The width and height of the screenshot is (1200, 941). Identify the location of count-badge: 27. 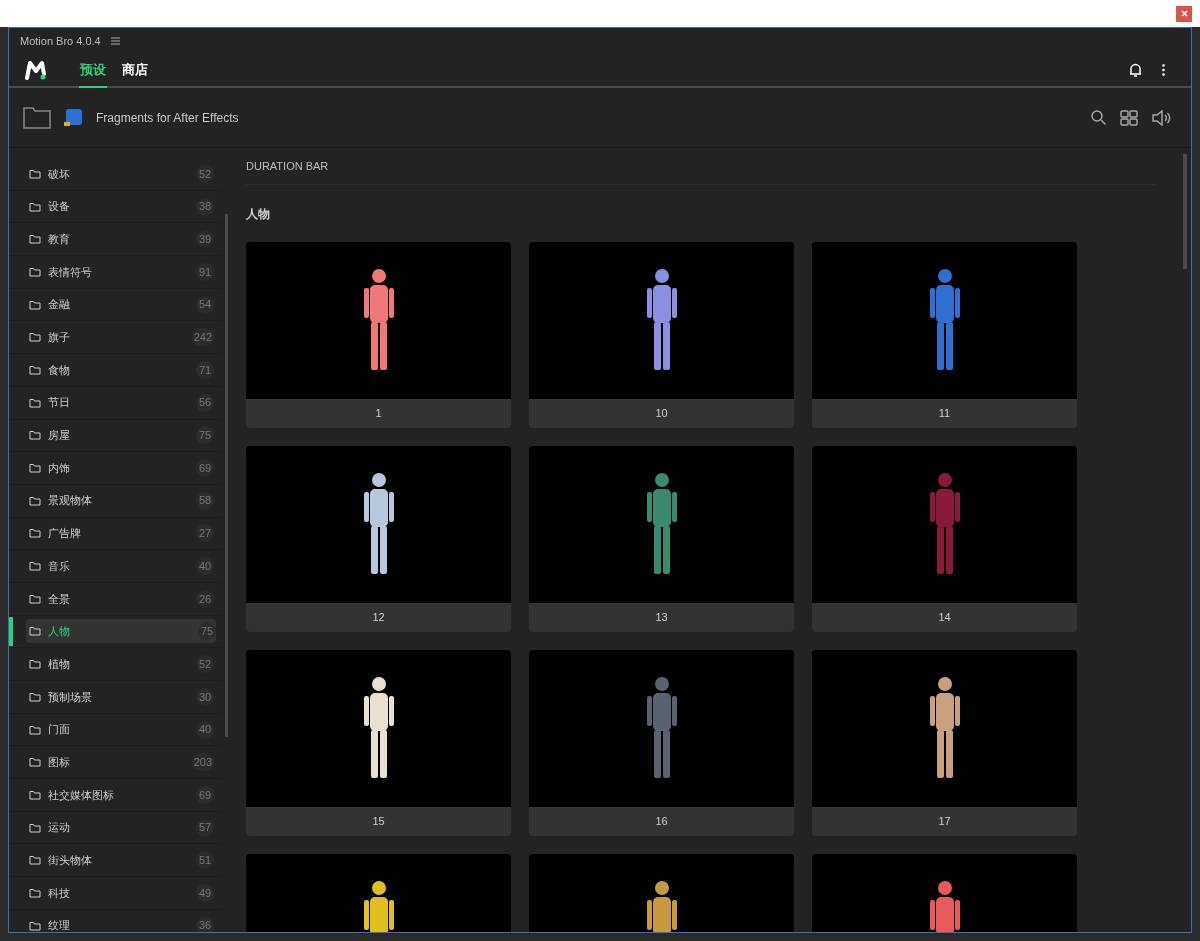
(205, 533).